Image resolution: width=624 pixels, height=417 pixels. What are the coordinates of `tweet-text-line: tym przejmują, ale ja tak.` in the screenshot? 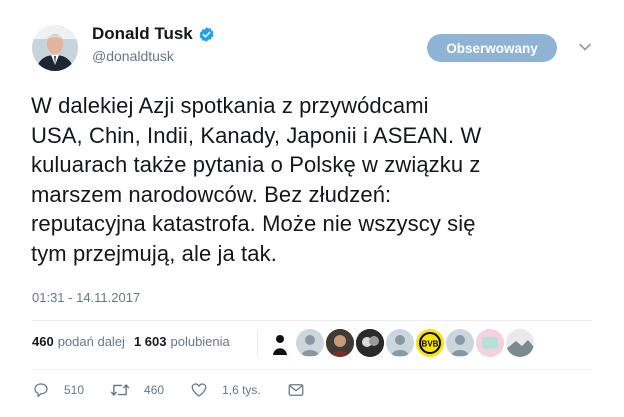 It's located at (154, 253).